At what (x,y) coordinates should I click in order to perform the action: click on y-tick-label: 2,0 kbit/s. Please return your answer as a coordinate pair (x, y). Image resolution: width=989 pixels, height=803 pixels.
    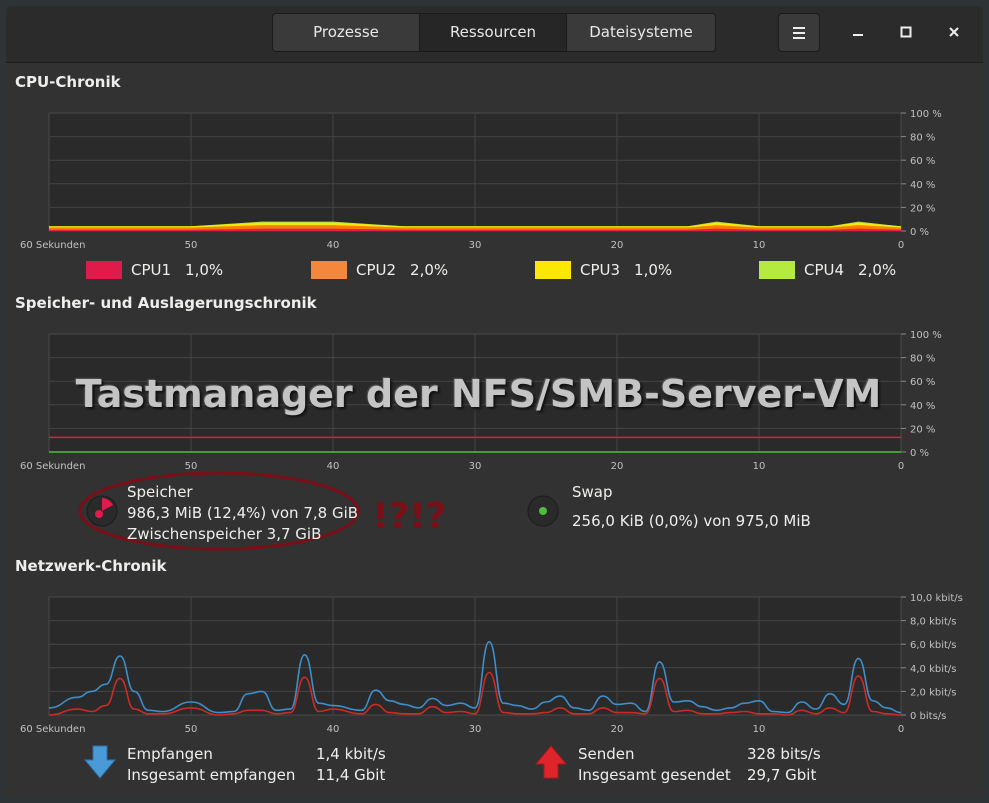
    Looking at the image, I should click on (933, 692).